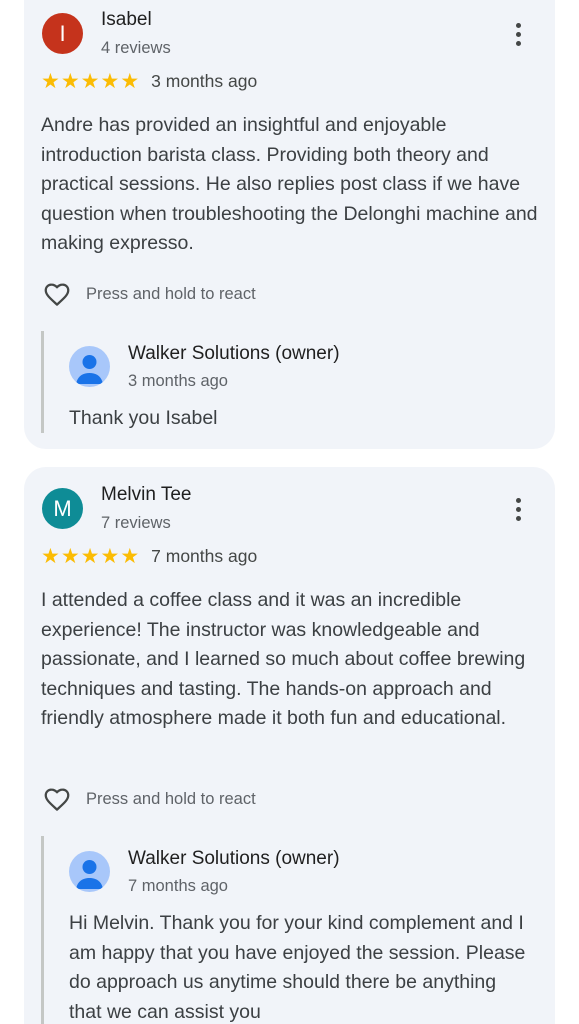 The height and width of the screenshot is (1024, 579). Describe the element at coordinates (126, 20) in the screenshot. I see `reviewer-name: Isabel` at that location.